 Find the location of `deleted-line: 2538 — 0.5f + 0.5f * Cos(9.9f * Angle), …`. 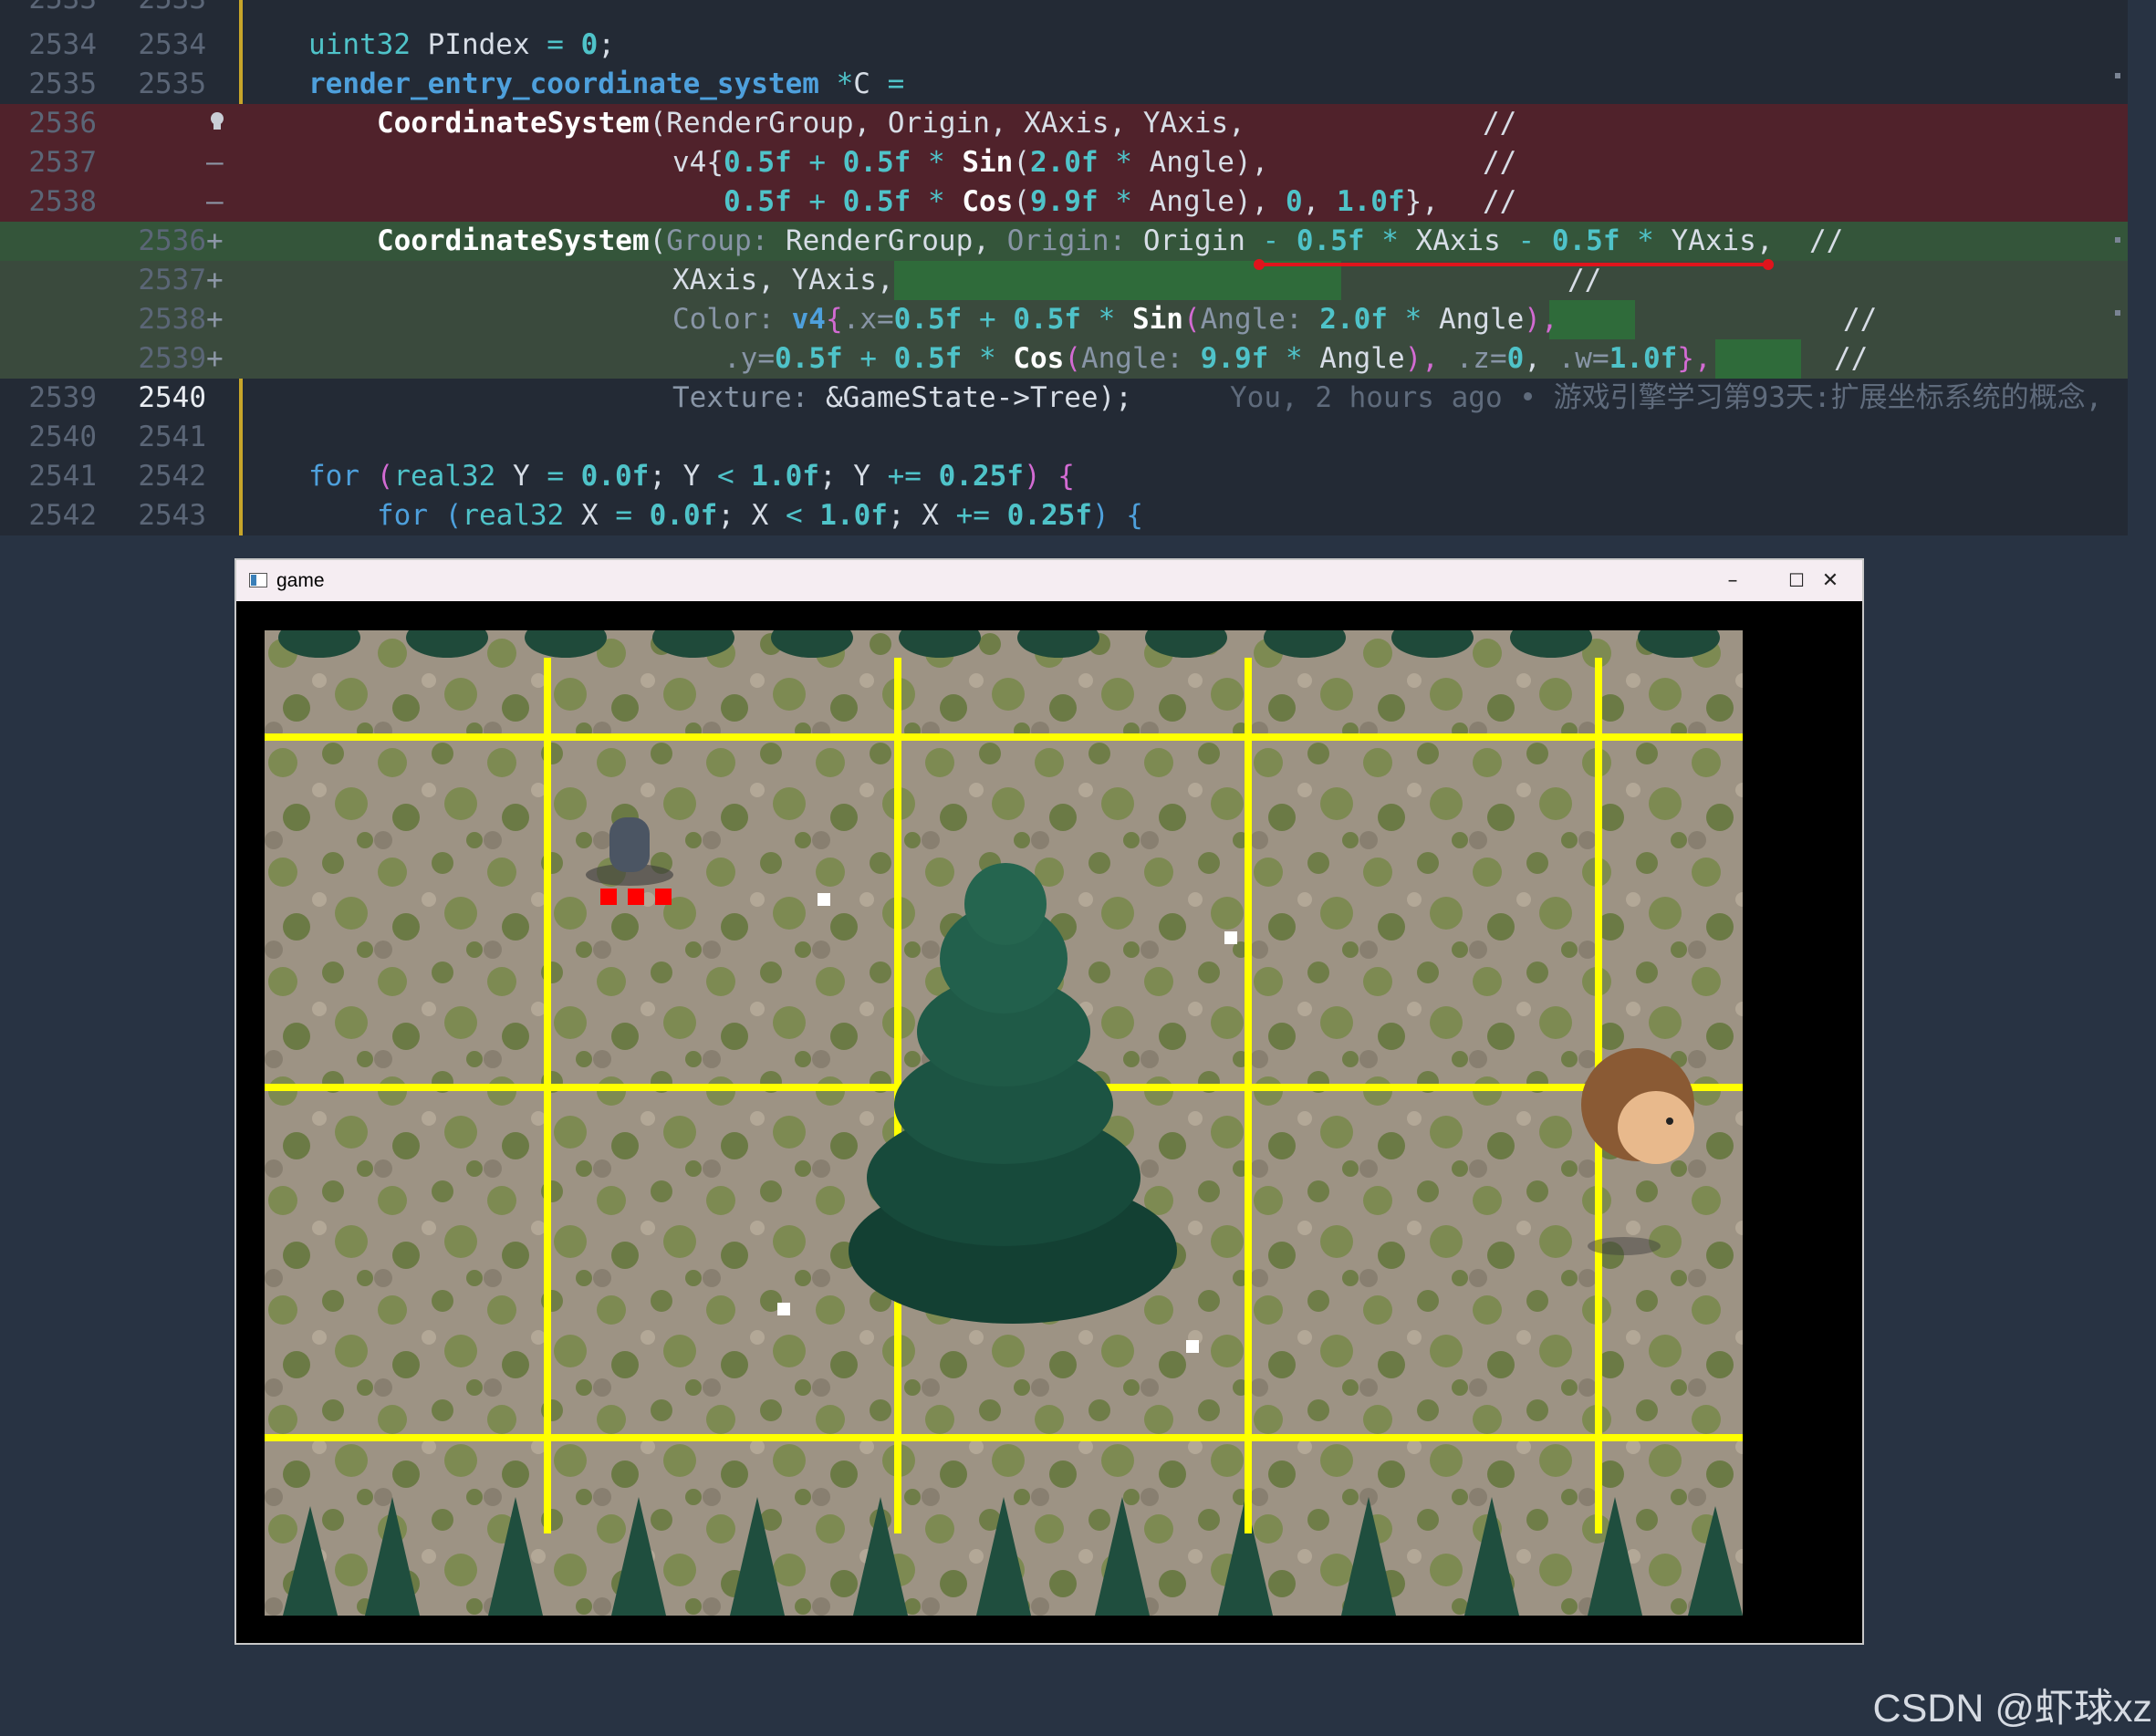

deleted-line: 2538 — 0.5f + 0.5f * Cos(9.9f * Angle), … is located at coordinates (1064, 202).